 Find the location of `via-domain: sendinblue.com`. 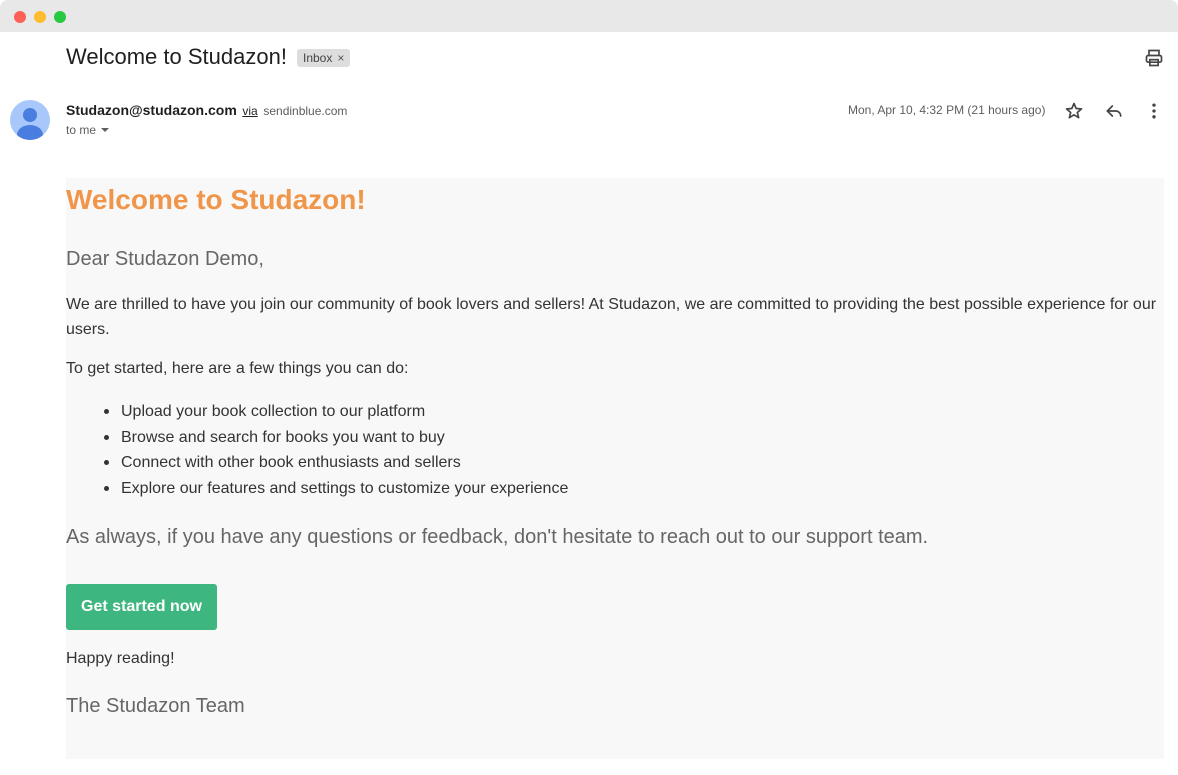

via-domain: sendinblue.com is located at coordinates (305, 111).